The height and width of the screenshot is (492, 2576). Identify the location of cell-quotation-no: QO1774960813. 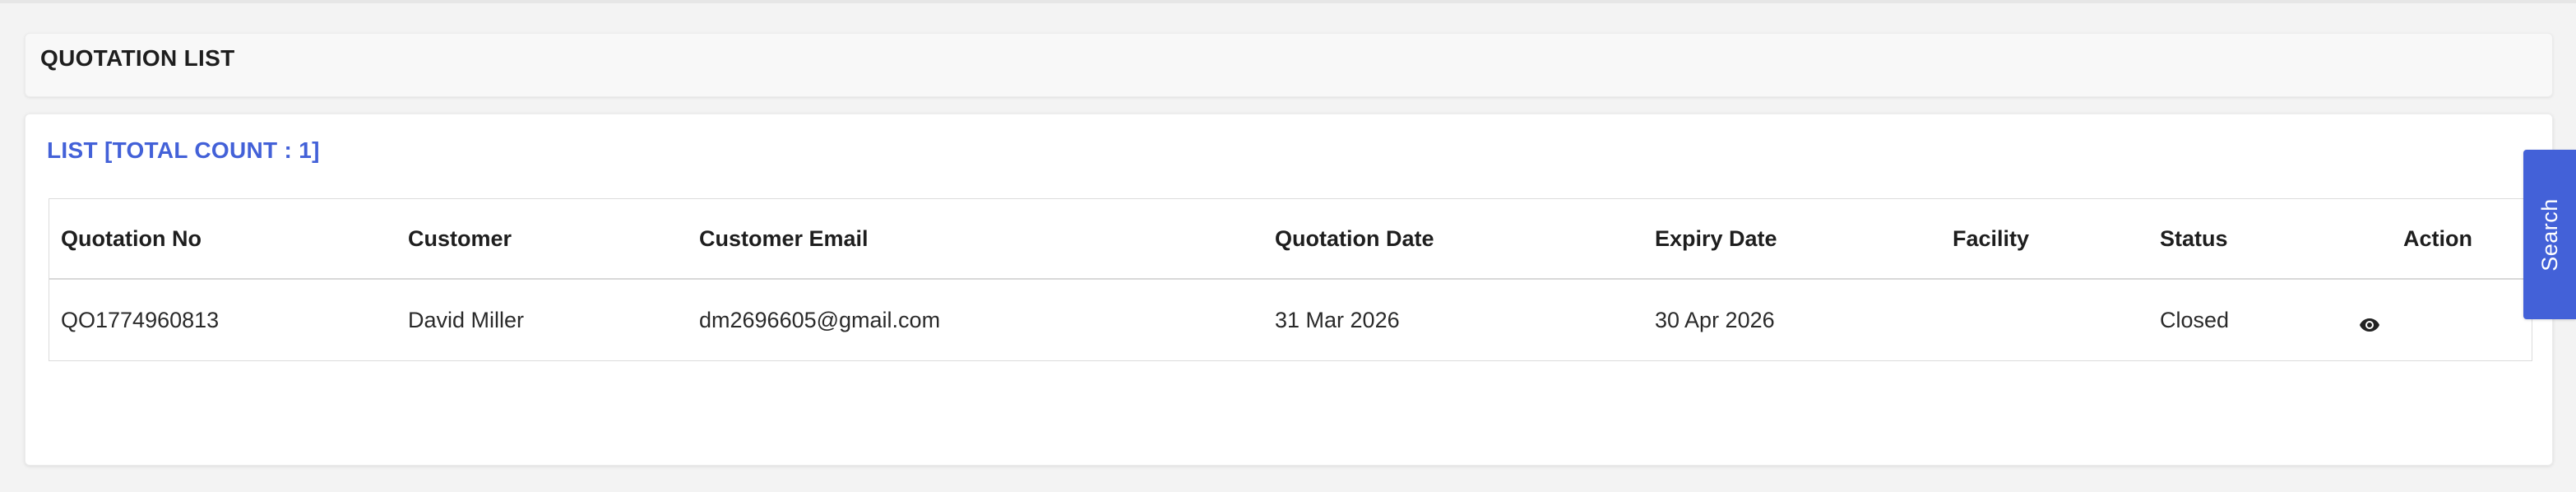
(141, 319).